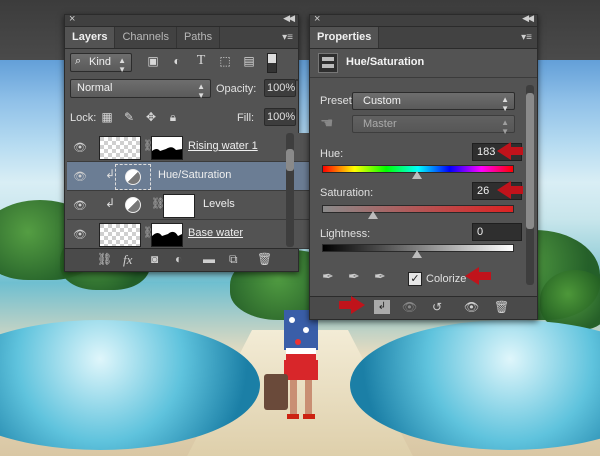 This screenshot has width=600, height=456. I want to click on arrow-clip, so click(352, 305).